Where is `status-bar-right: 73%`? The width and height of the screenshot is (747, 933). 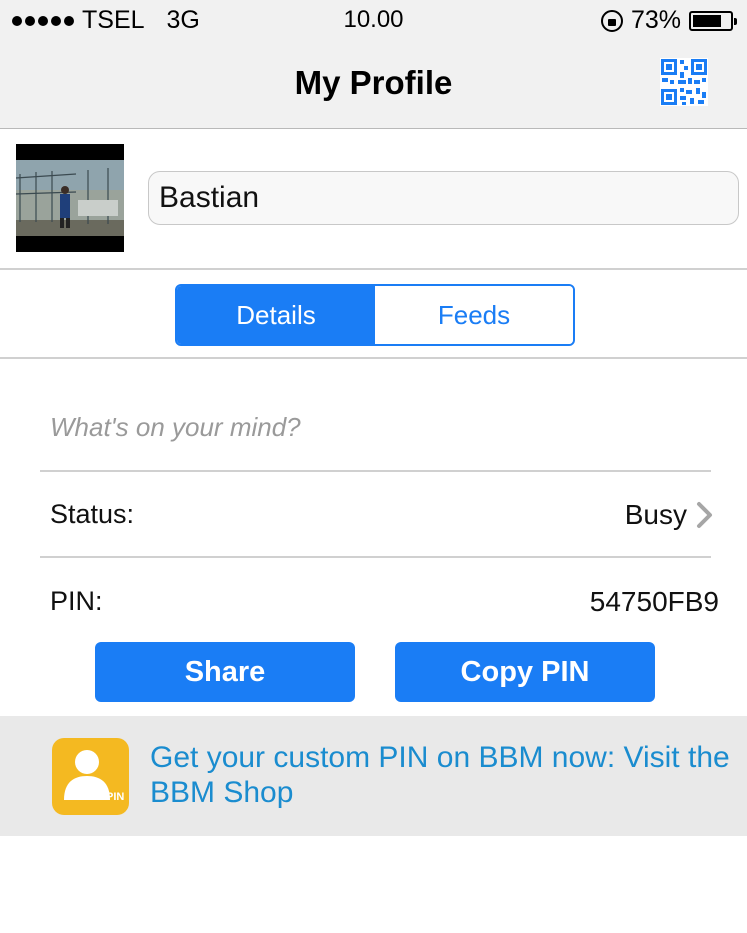
status-bar-right: 73% is located at coordinates (668, 20).